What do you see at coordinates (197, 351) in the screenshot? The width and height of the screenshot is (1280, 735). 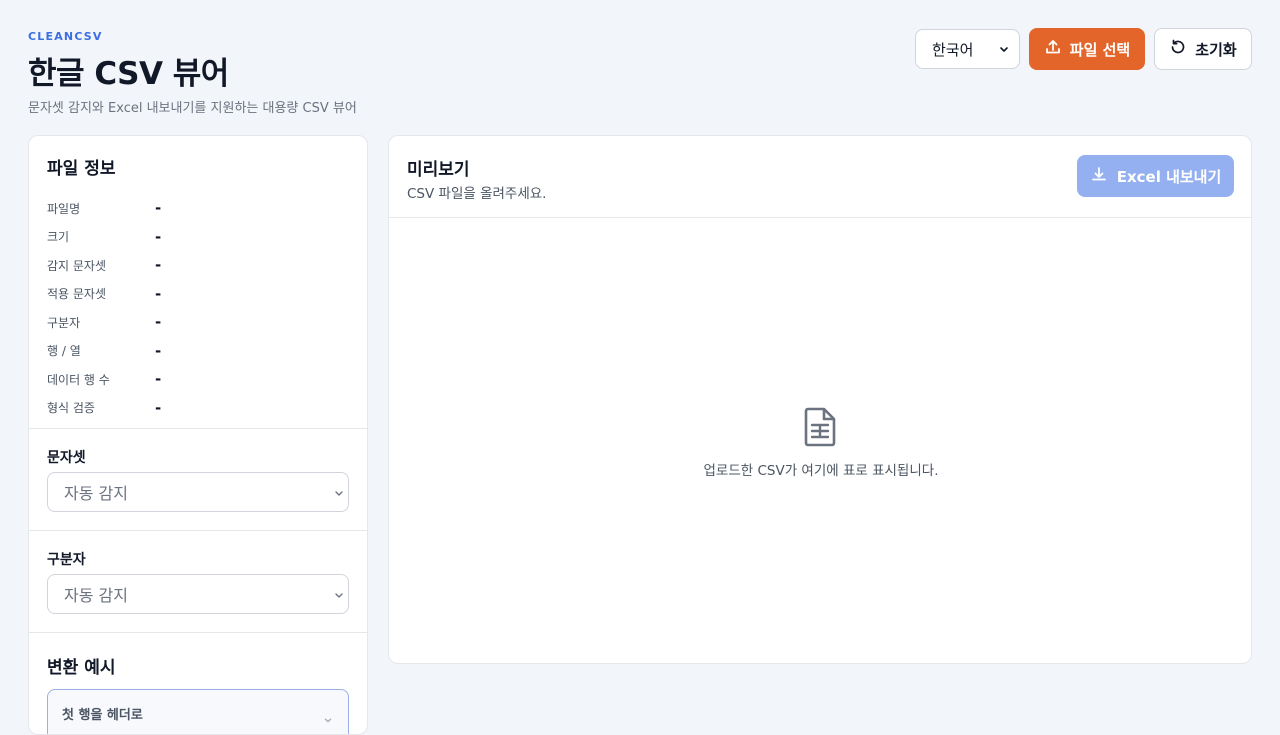 I see `info-row-rows-columns: 행 / 열 -` at bounding box center [197, 351].